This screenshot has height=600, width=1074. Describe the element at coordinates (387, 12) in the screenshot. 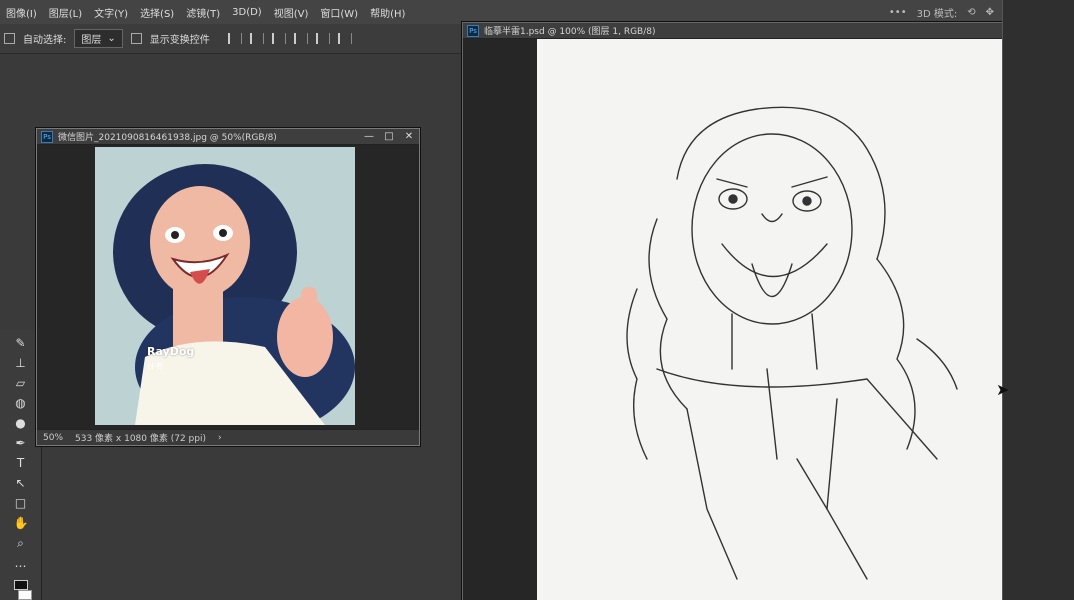

I see `menu-help: 帮助(H)` at that location.